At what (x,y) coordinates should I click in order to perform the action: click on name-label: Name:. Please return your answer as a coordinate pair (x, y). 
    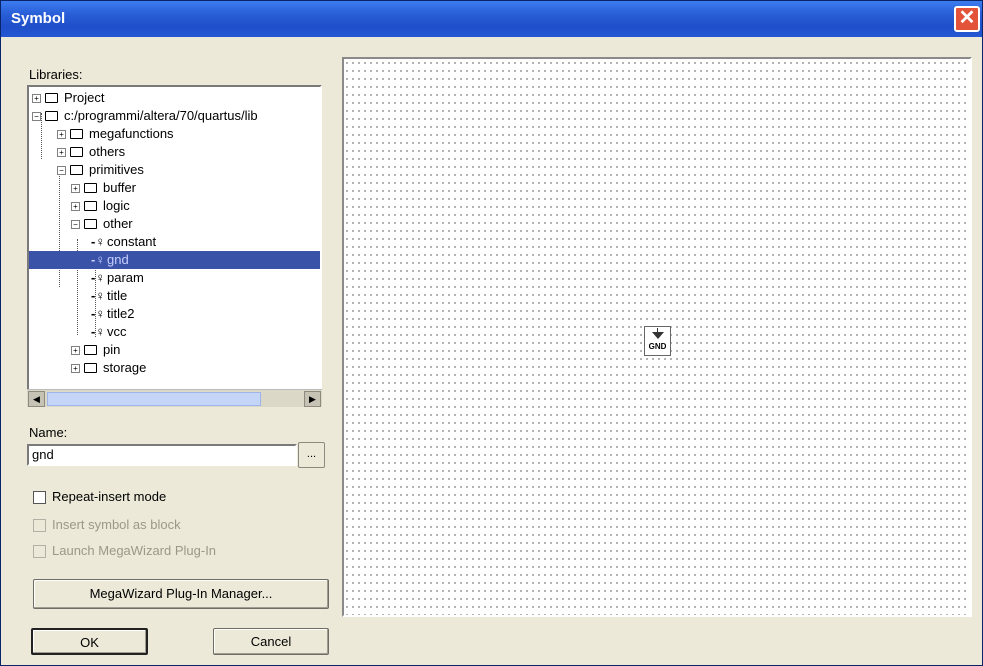
    Looking at the image, I should click on (48, 432).